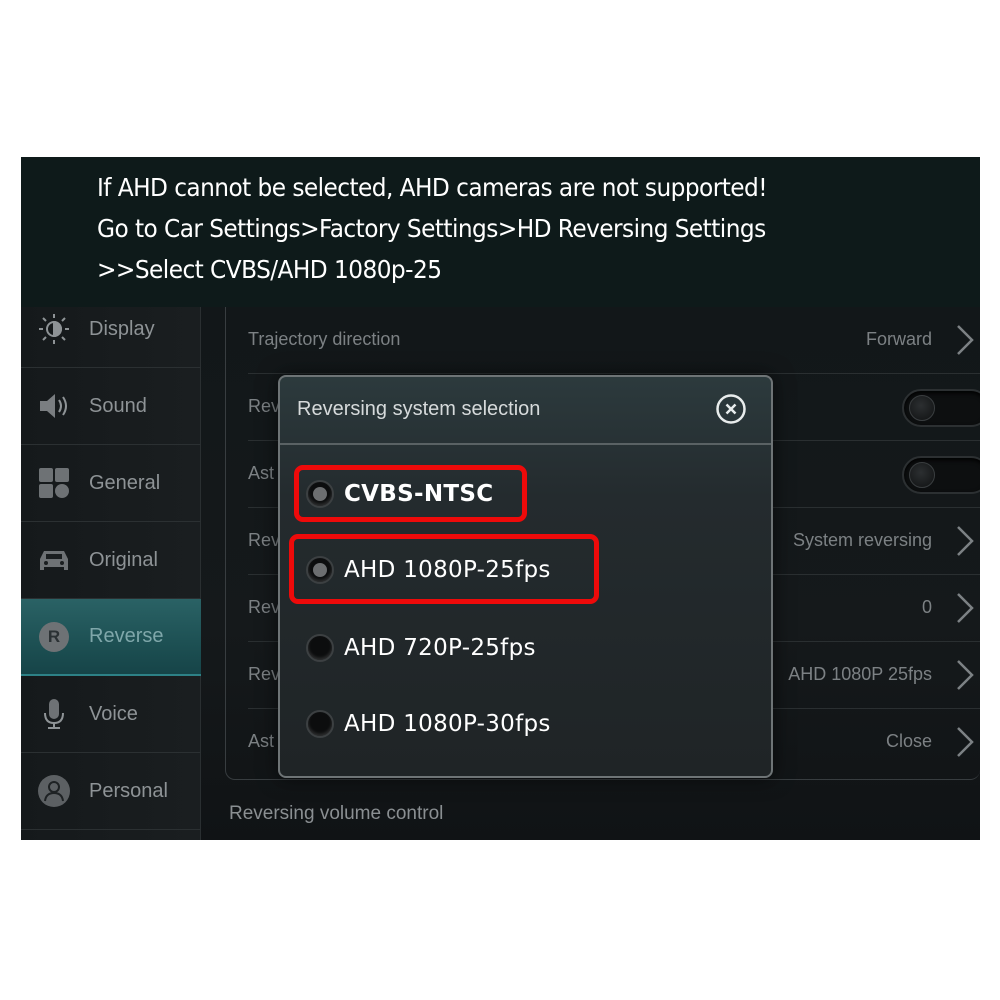 This screenshot has width=1000, height=1000. What do you see at coordinates (419, 409) in the screenshot?
I see `dialog-title: Reversing system selection` at bounding box center [419, 409].